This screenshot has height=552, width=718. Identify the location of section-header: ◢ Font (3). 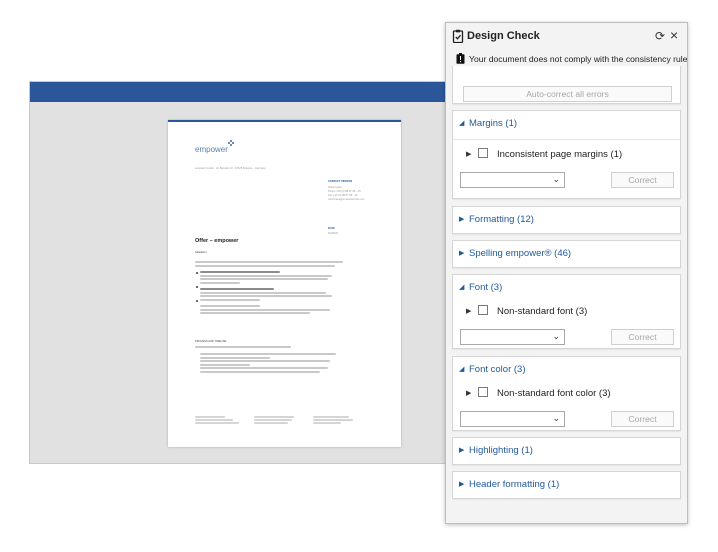
(480, 289).